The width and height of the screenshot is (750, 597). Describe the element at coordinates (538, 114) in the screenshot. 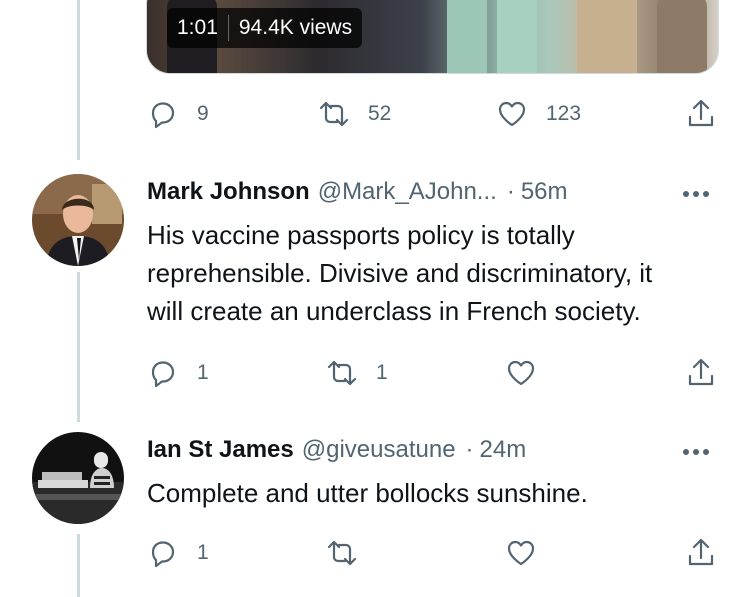

I see `like-button: 123` at that location.